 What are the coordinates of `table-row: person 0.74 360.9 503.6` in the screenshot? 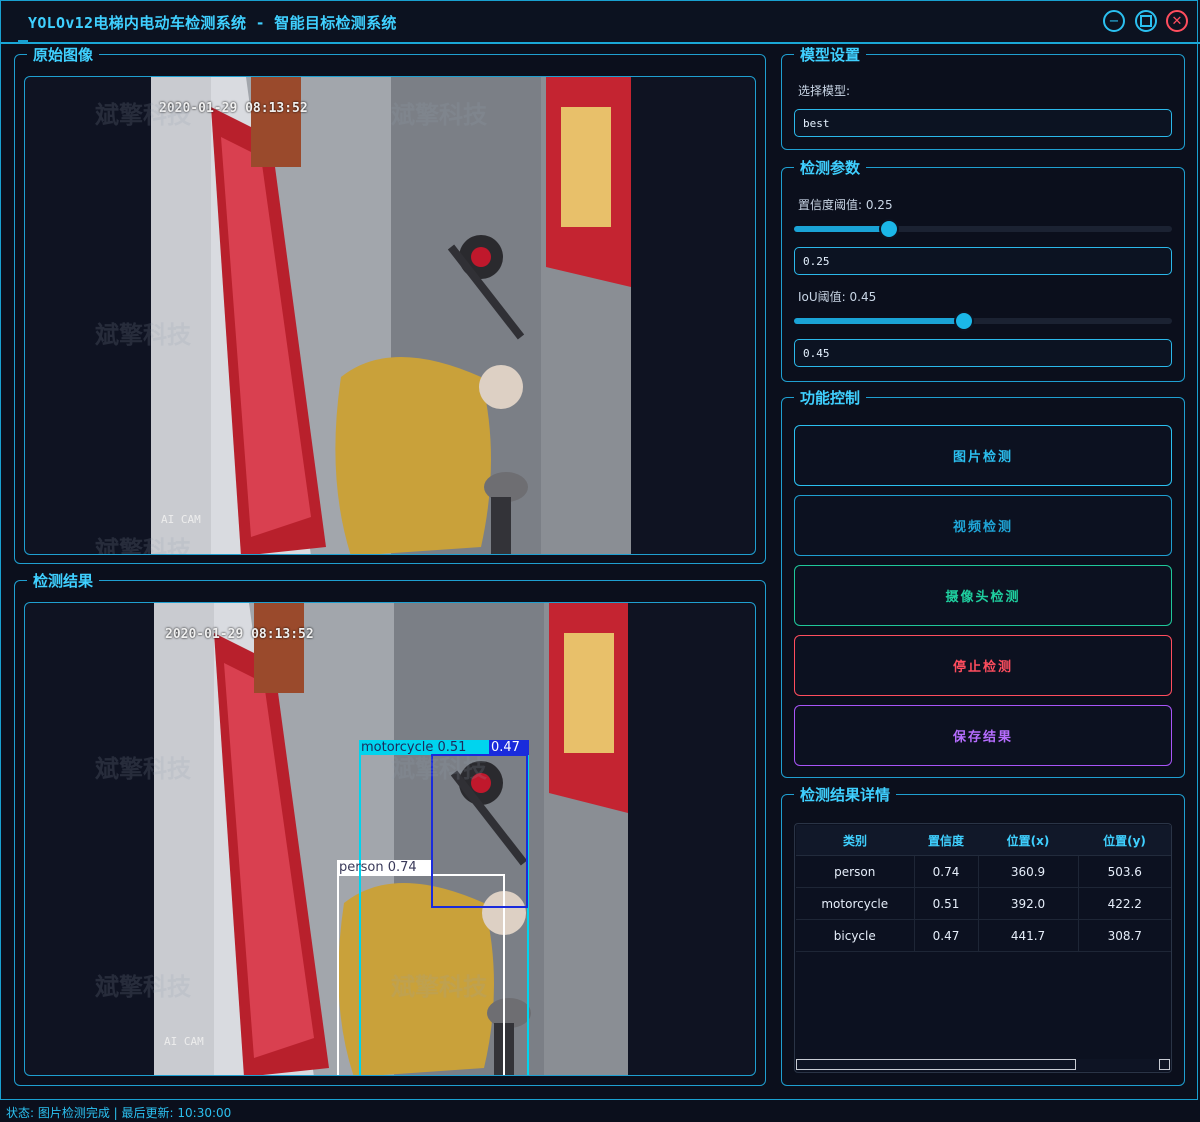 It's located at (983, 871).